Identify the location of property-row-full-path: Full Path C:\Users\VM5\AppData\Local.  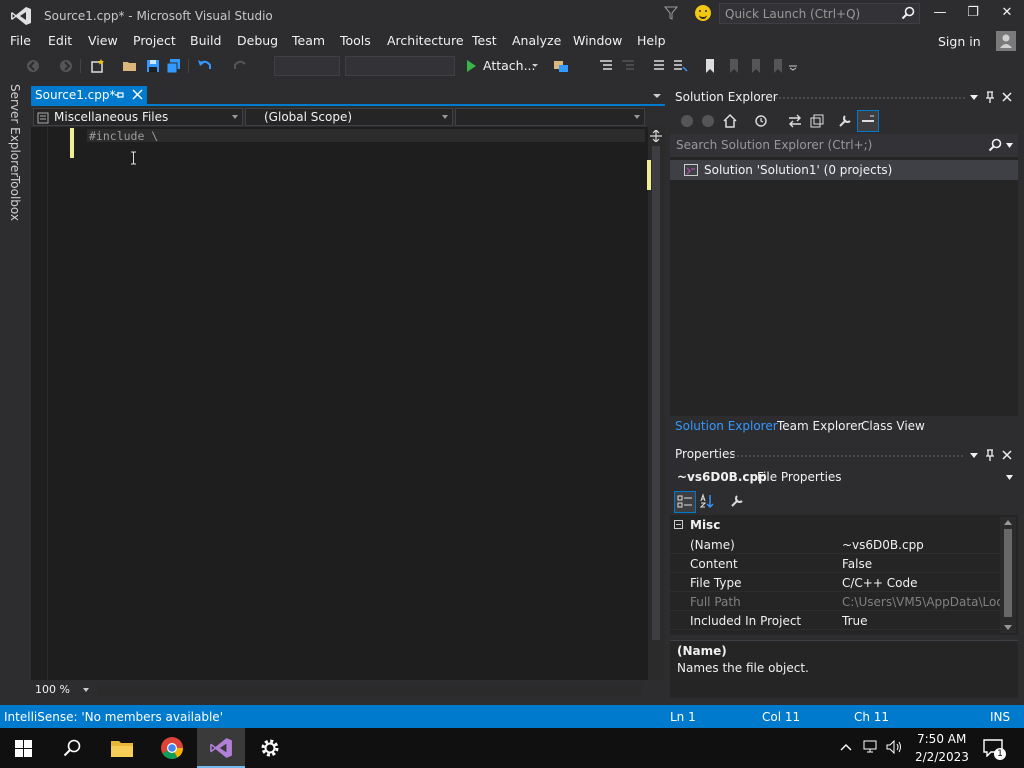
(835, 601).